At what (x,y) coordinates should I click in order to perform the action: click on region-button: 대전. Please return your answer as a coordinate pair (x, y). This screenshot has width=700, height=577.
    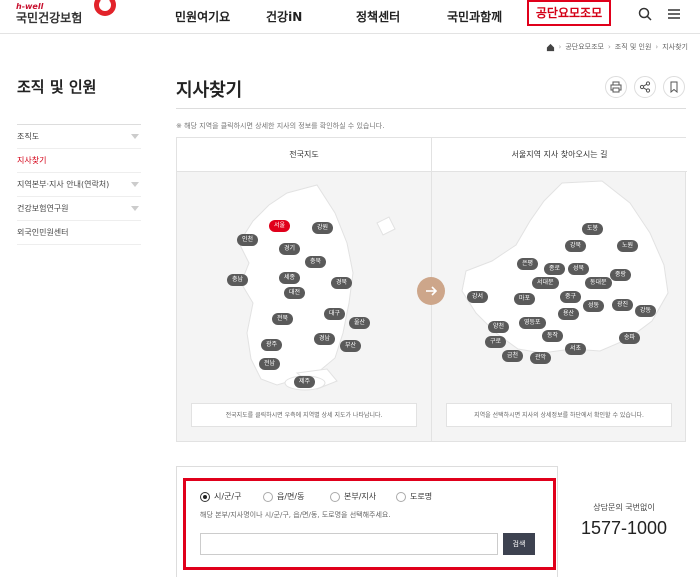
    Looking at the image, I should click on (295, 293).